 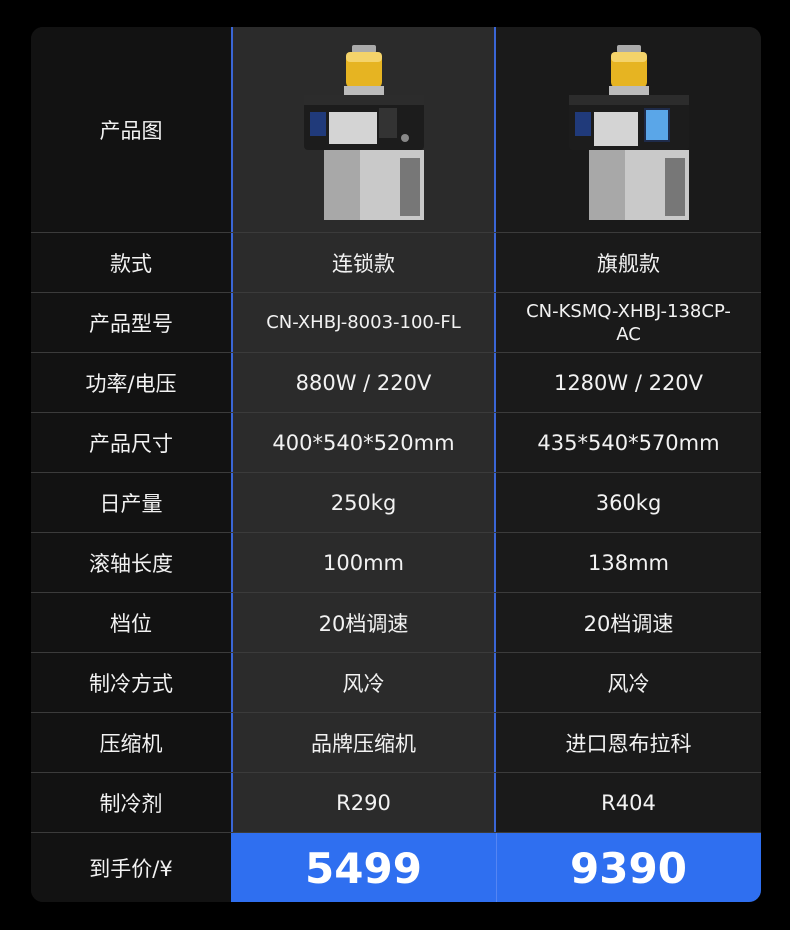 I want to click on product-a-gears: 20档调速, so click(x=363, y=623).